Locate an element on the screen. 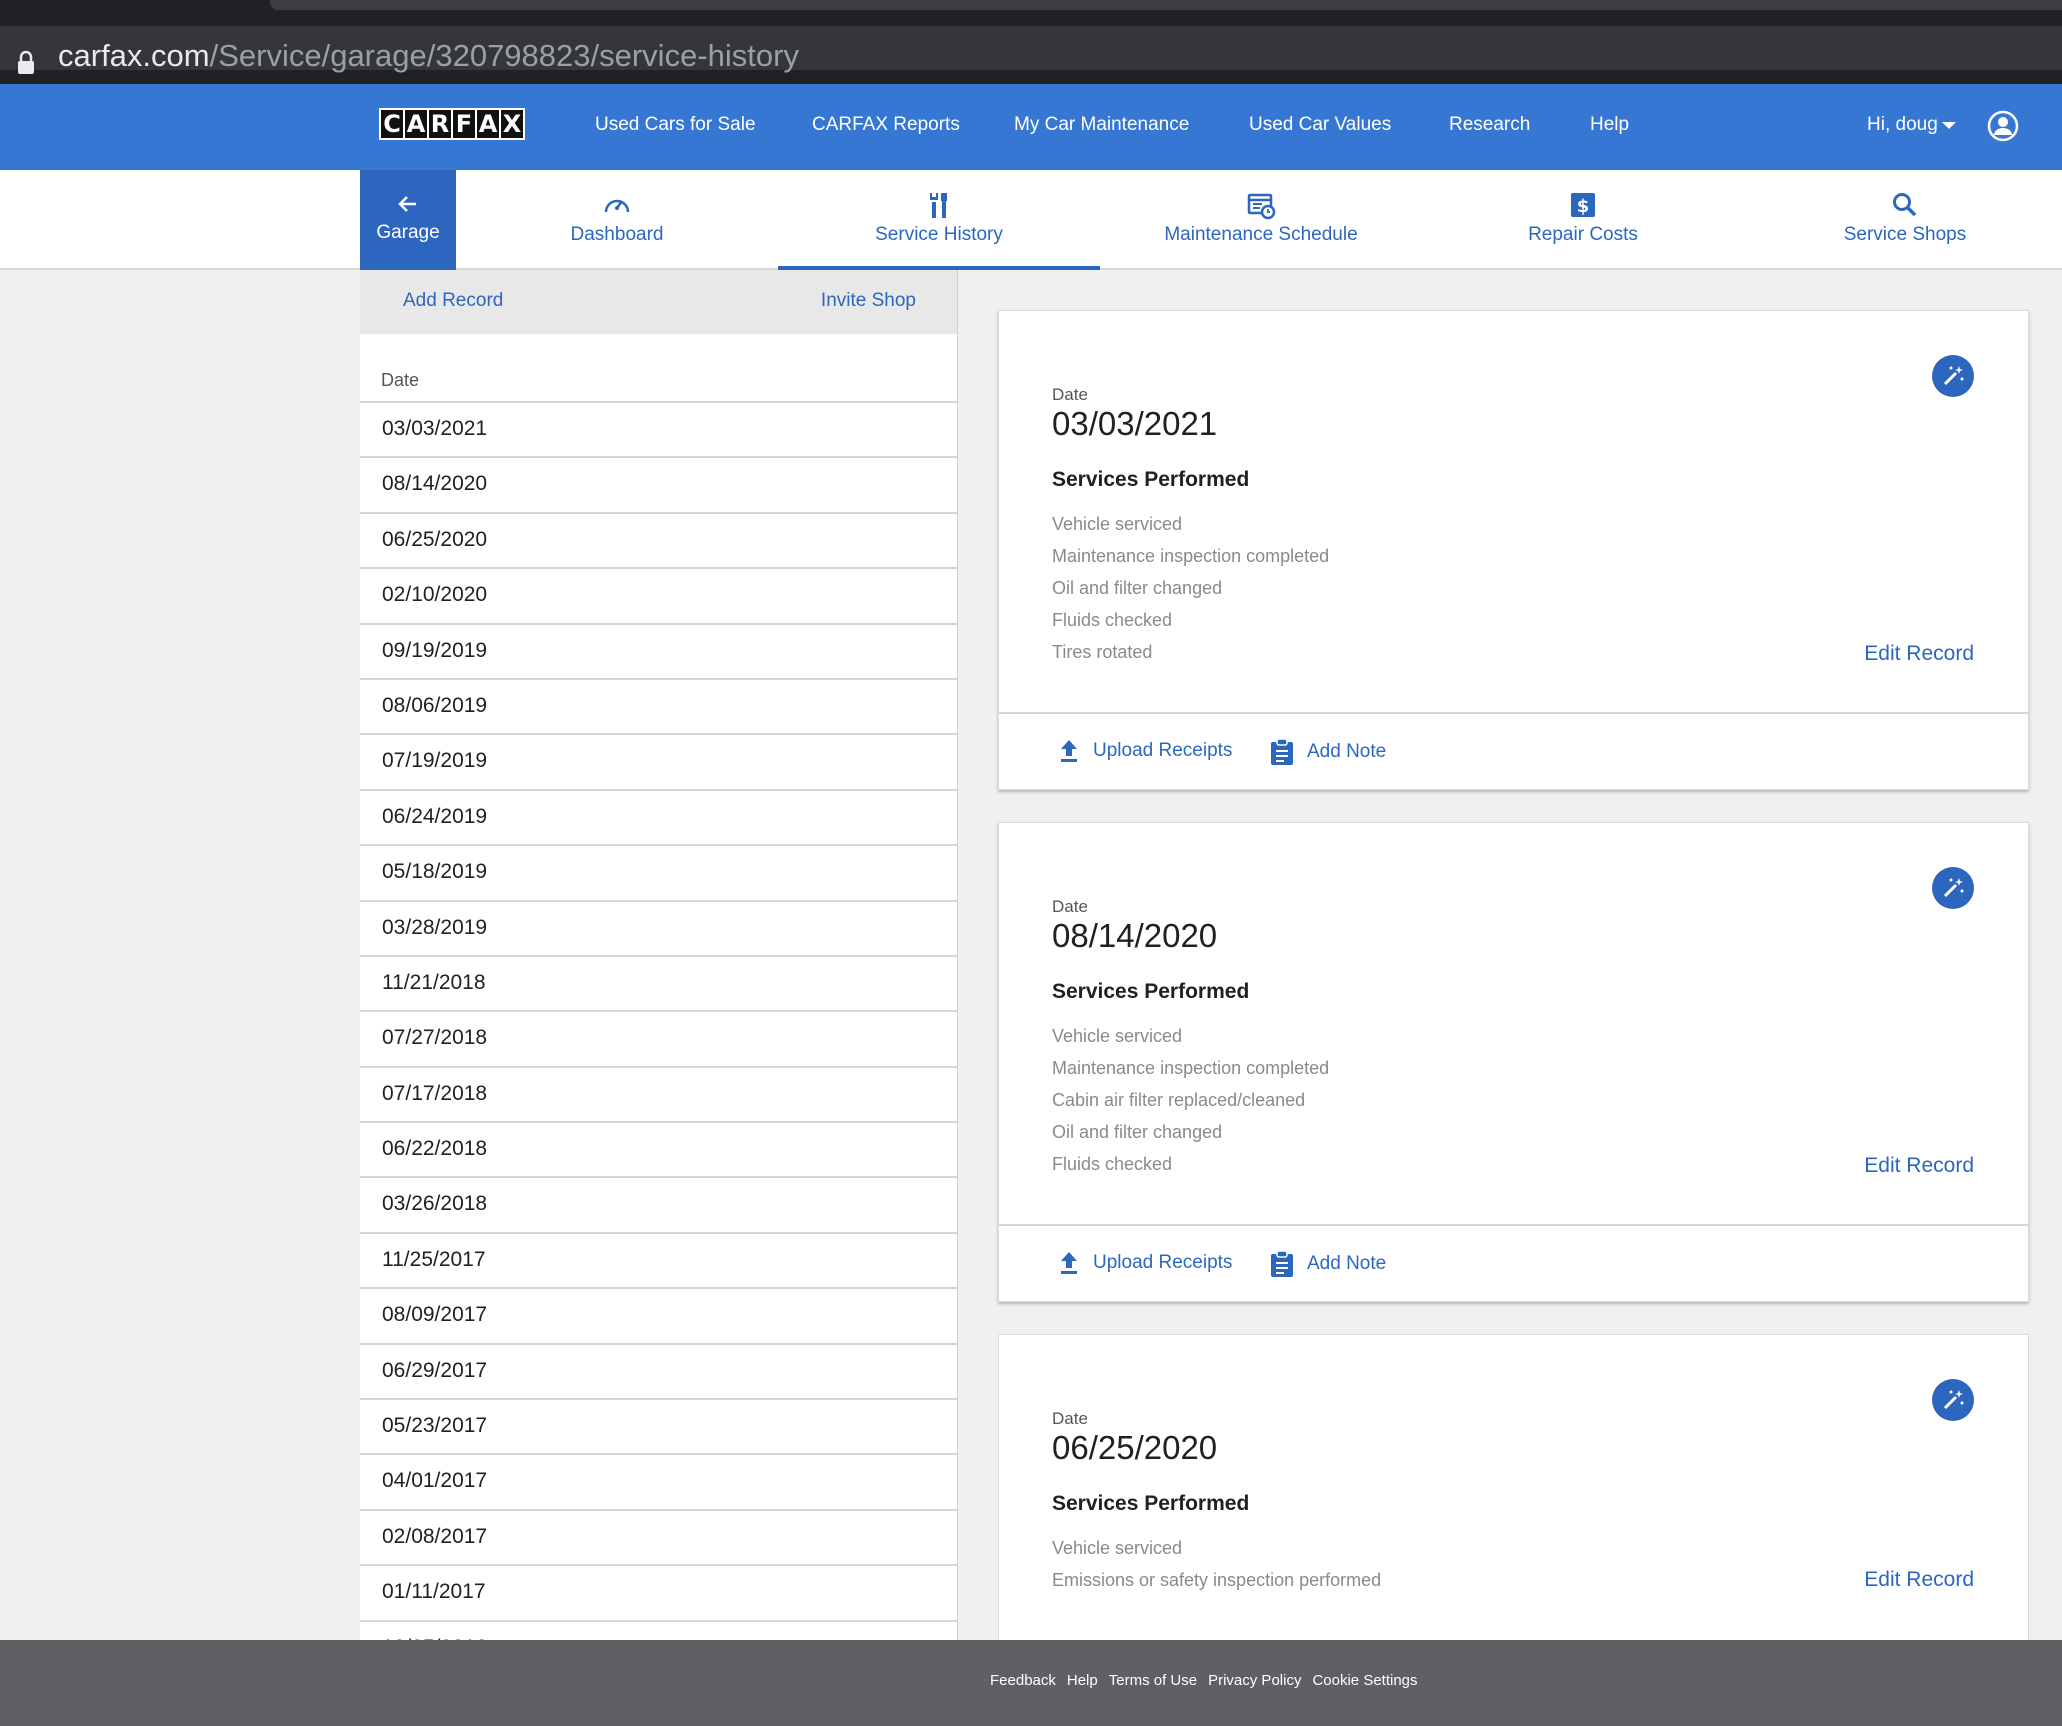  service-item: Cabin air filter replaced/cleaned is located at coordinates (1179, 1100).